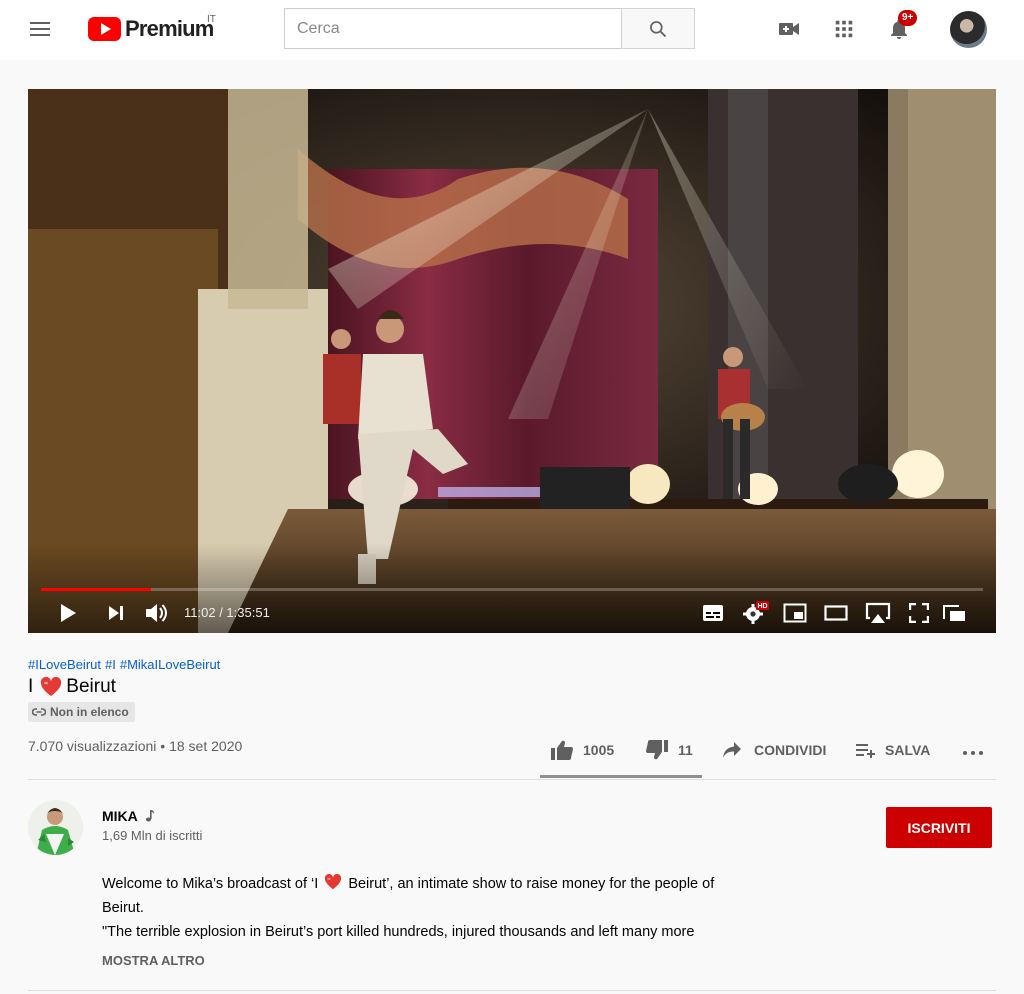 This screenshot has height=994, width=1024. What do you see at coordinates (206, 746) in the screenshot?
I see `upload-date: 18 set 2020` at bounding box center [206, 746].